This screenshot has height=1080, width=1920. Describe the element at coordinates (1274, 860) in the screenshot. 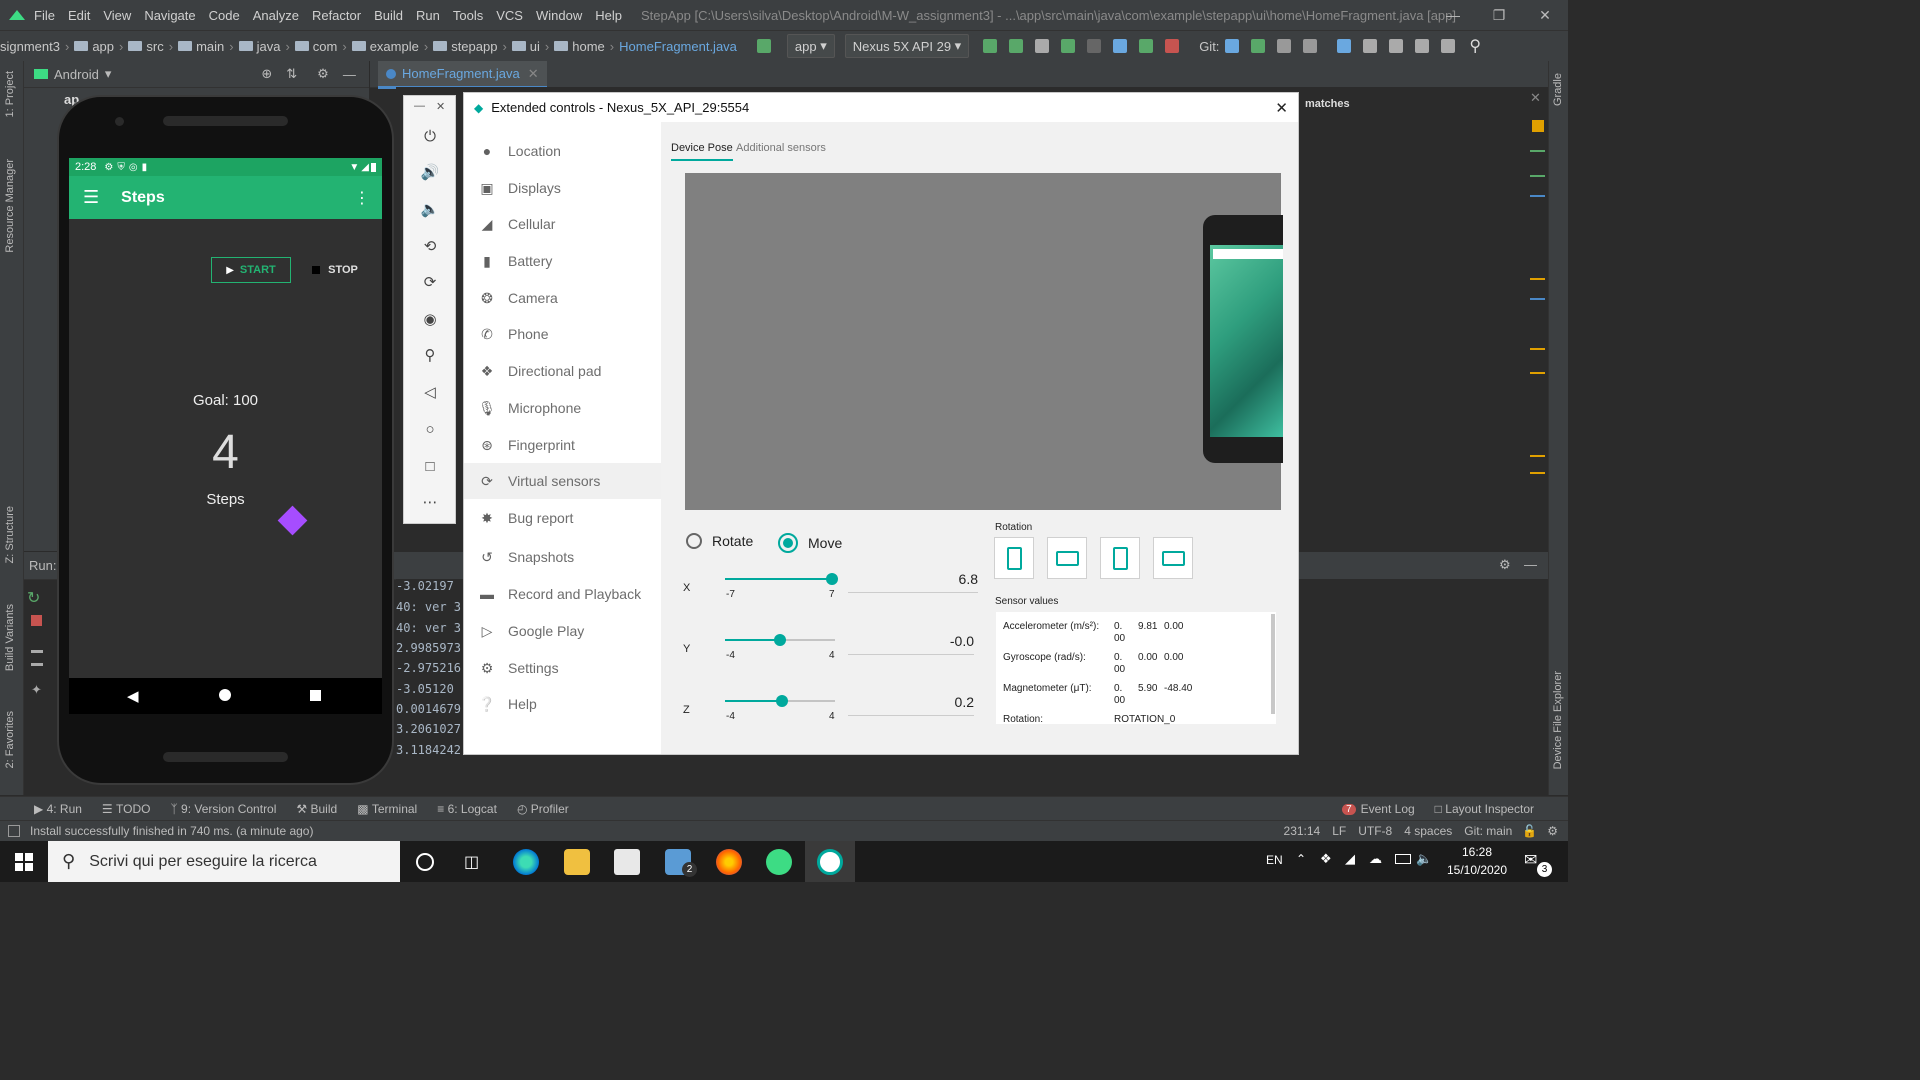

I see `language-indicator: EN` at that location.